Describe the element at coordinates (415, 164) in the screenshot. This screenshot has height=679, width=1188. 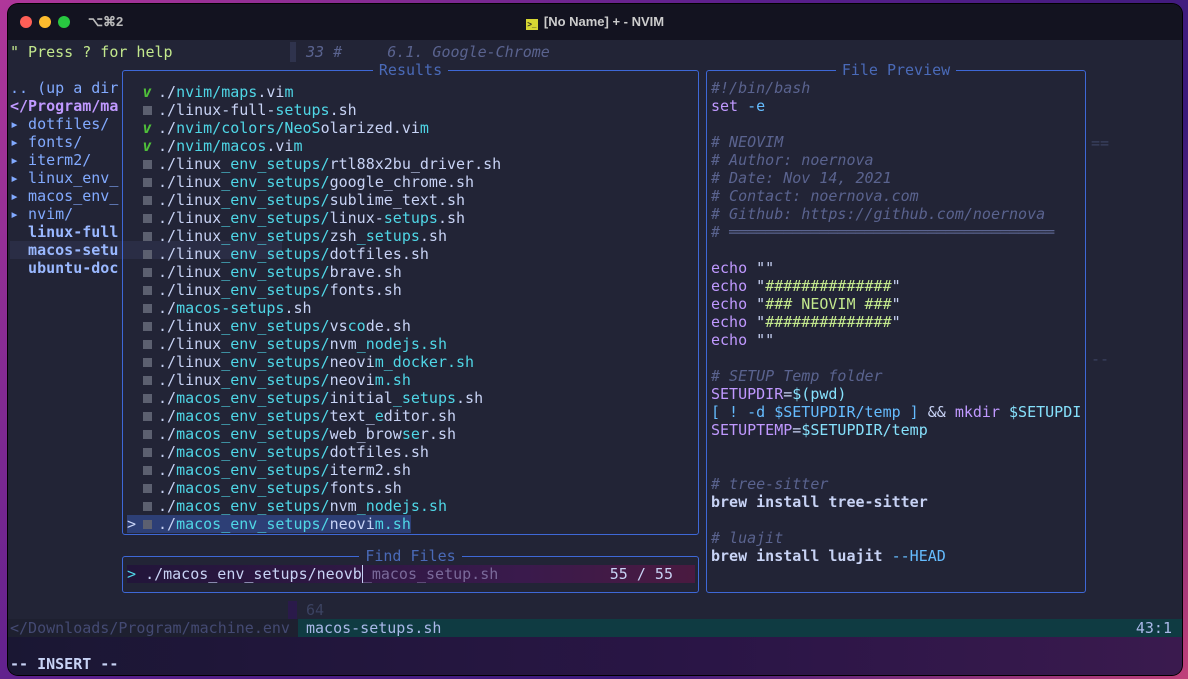
I see `path-segment: rtl88x2bu_driver.sh` at that location.